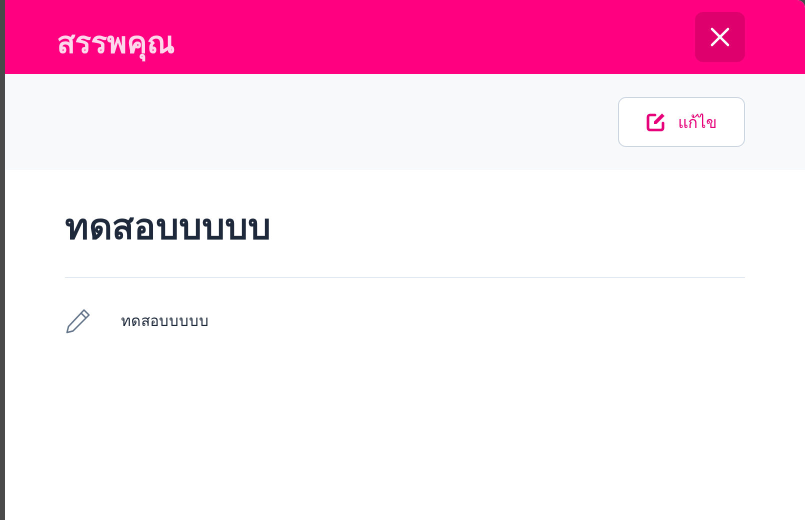 The width and height of the screenshot is (805, 520). I want to click on pencil-icon, so click(78, 321).